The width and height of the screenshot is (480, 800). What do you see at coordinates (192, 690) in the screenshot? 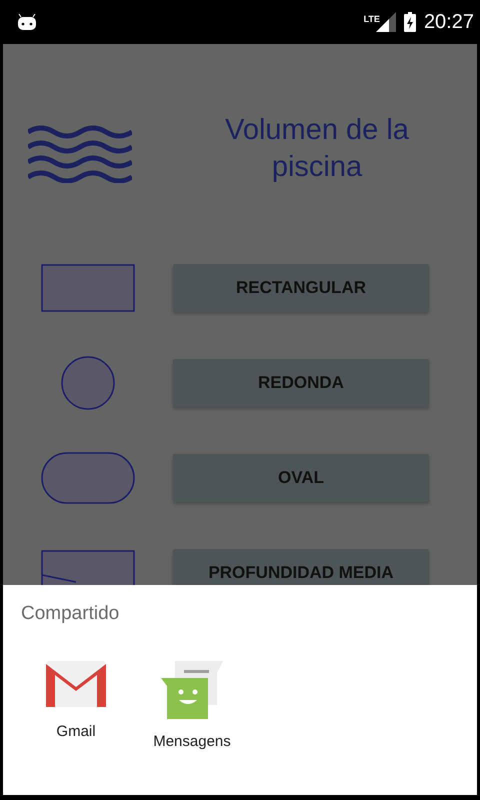
I see `chat-bubble-icon` at bounding box center [192, 690].